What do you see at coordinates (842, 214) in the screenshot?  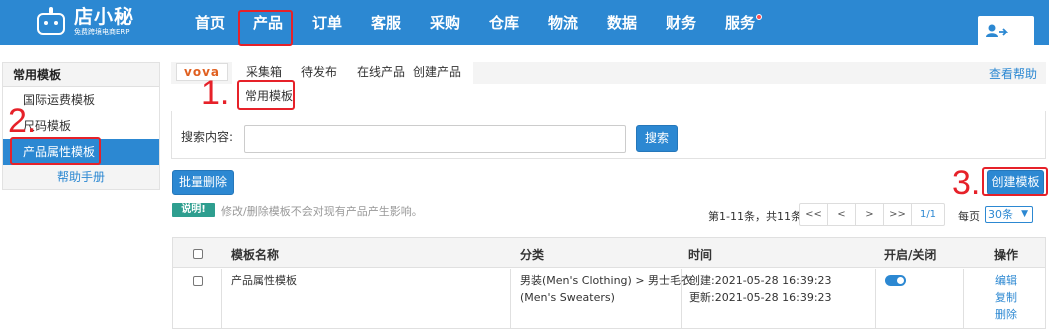 I see `prev-page-button: <` at bounding box center [842, 214].